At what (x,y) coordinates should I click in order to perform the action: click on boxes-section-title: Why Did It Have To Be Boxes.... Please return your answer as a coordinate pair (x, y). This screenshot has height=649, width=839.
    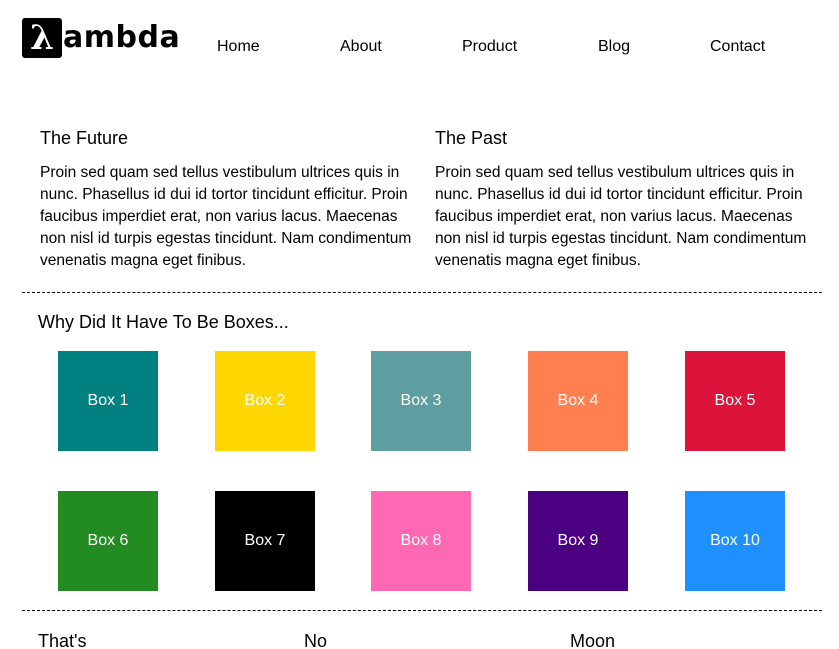
    Looking at the image, I should click on (163, 322).